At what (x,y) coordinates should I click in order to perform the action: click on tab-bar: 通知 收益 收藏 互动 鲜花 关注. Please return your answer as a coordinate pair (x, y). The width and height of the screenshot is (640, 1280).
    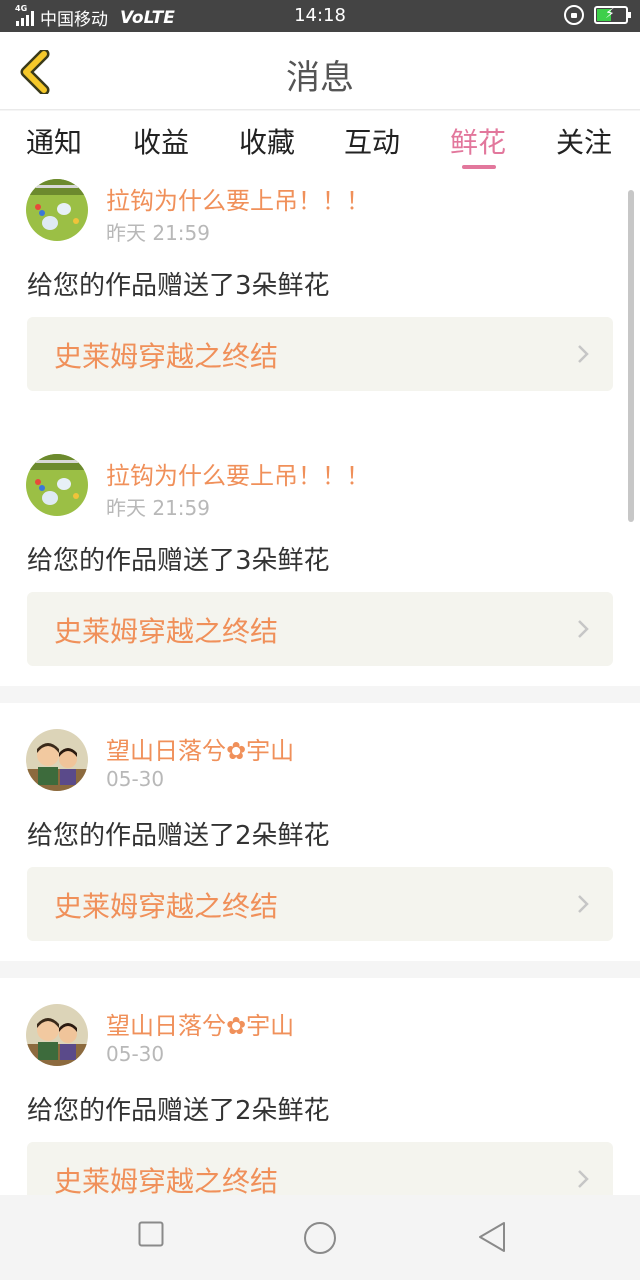
    Looking at the image, I should click on (320, 142).